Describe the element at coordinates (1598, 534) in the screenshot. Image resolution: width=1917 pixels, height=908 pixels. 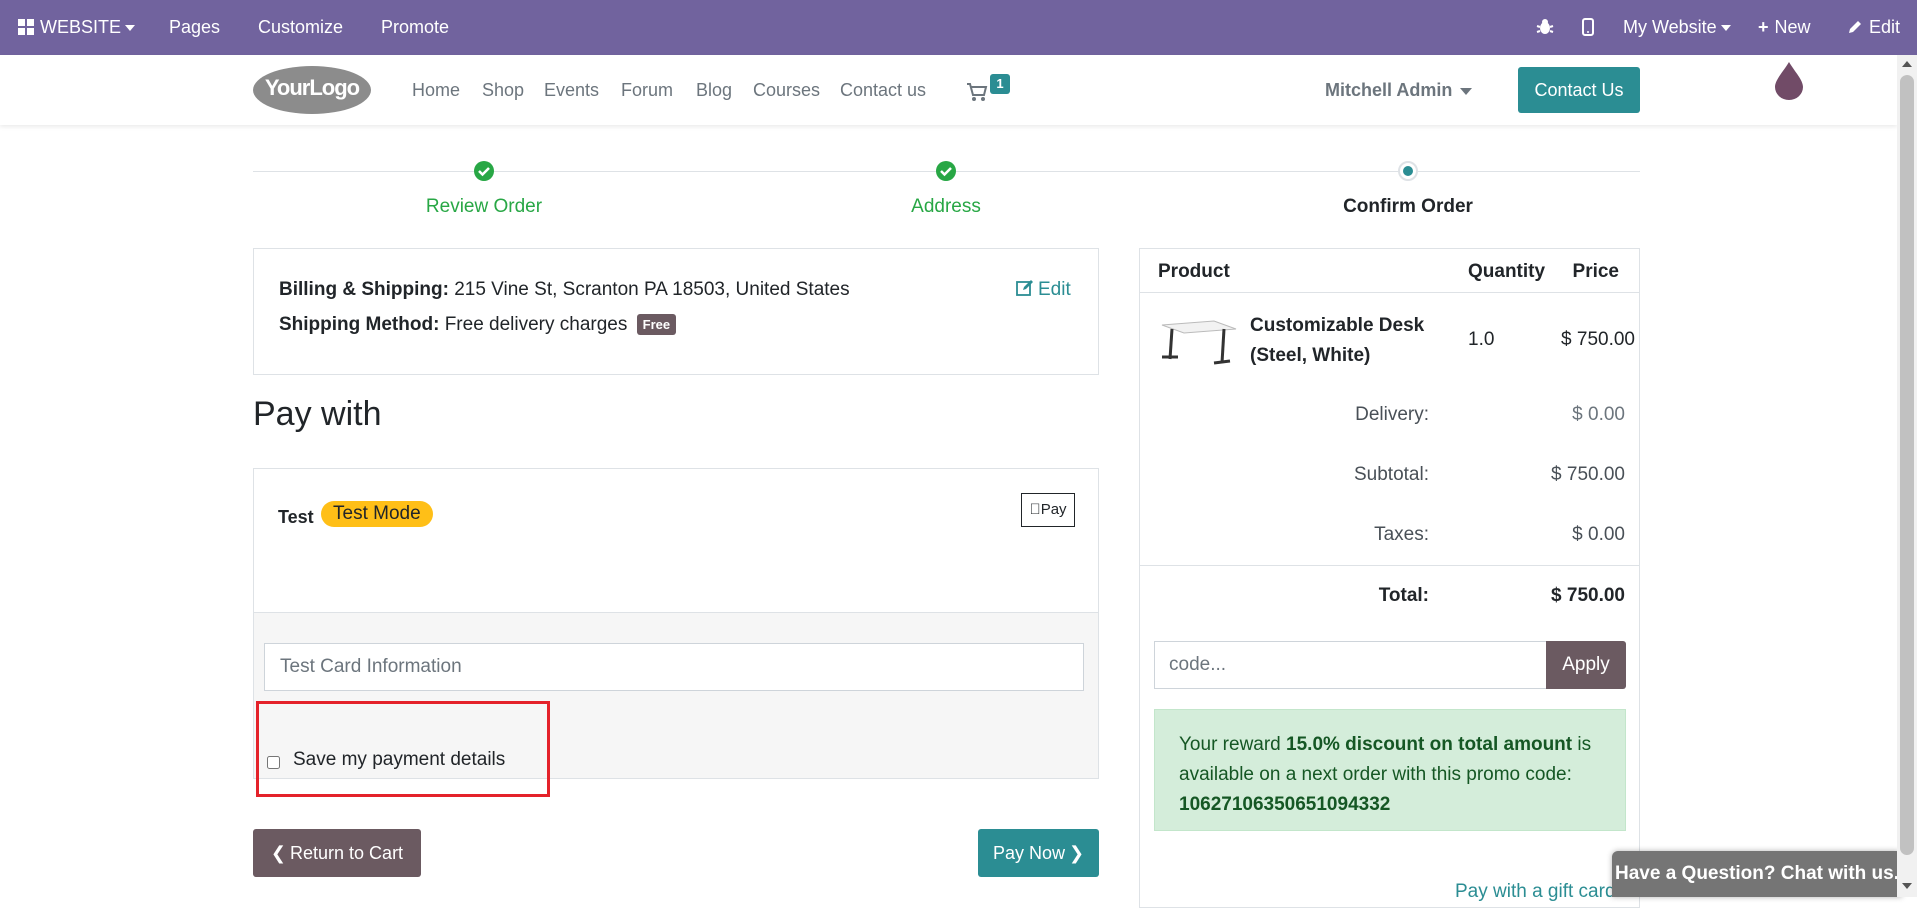
I see `taxes-value: $ 0.00` at that location.